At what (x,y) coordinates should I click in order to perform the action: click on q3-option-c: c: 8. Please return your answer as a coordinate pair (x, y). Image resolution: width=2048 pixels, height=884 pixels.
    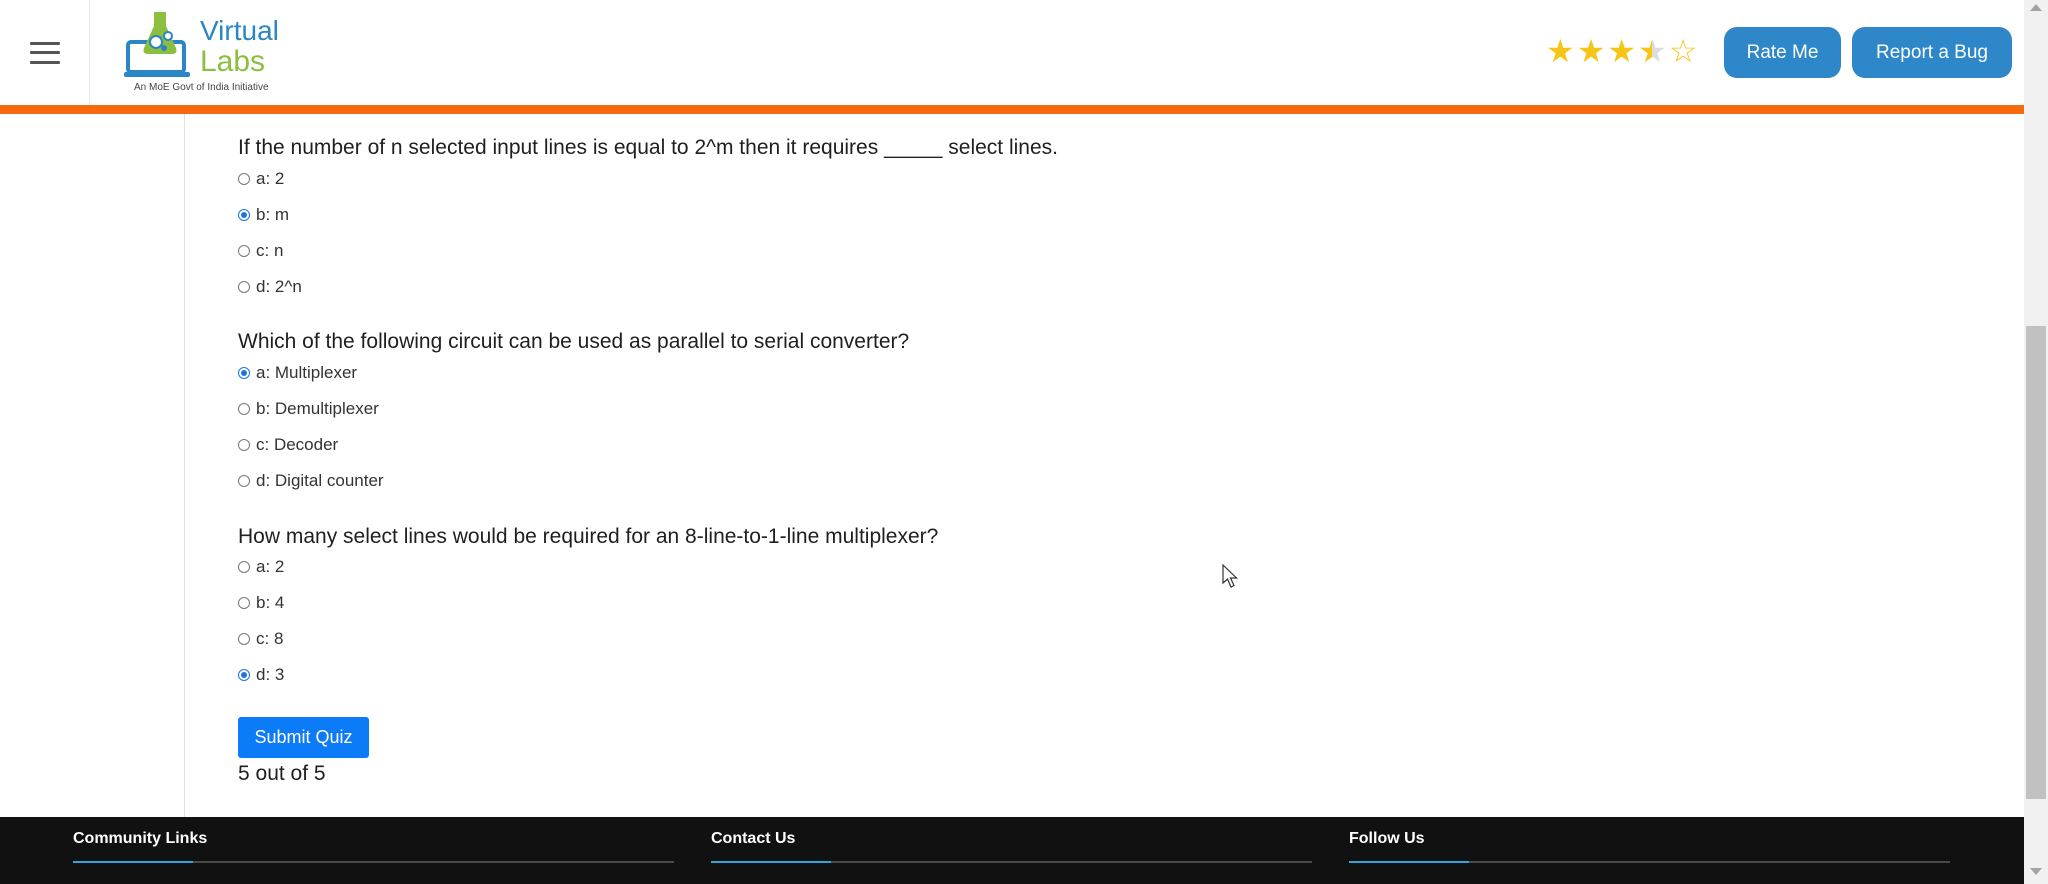
    Looking at the image, I should click on (260, 639).